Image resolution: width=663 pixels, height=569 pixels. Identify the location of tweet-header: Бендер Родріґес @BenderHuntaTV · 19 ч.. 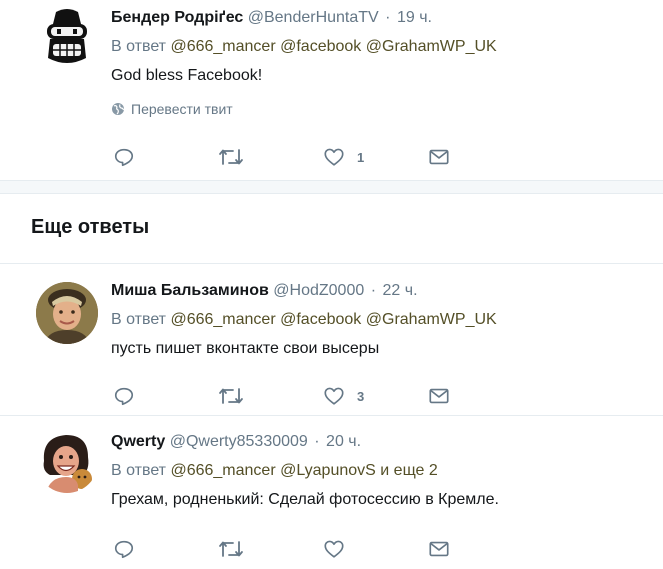
(377, 18).